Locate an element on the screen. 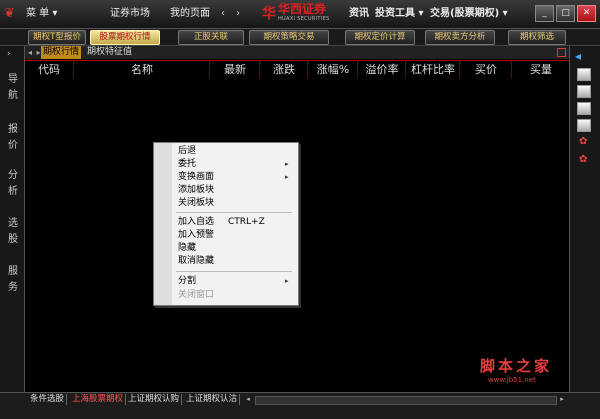 The width and height of the screenshot is (600, 419). chart-icon is located at coordinates (584, 74).